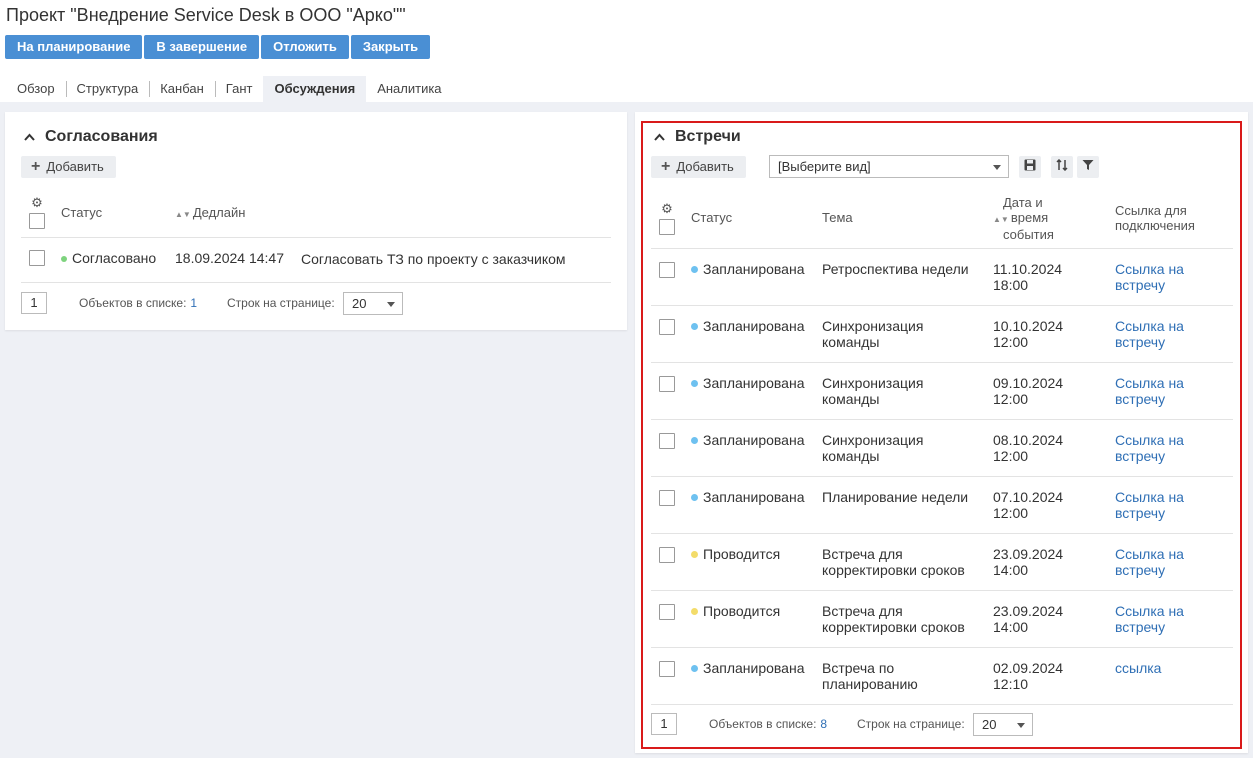 This screenshot has height=758, width=1253. Describe the element at coordinates (895, 269) in the screenshot. I see `topic-line1: Ретроспектива недели` at that location.